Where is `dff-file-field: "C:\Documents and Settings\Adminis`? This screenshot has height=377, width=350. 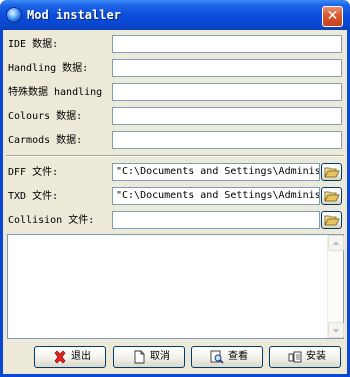
dff-file-field: "C:\Documents and Settings\Adminis is located at coordinates (216, 172).